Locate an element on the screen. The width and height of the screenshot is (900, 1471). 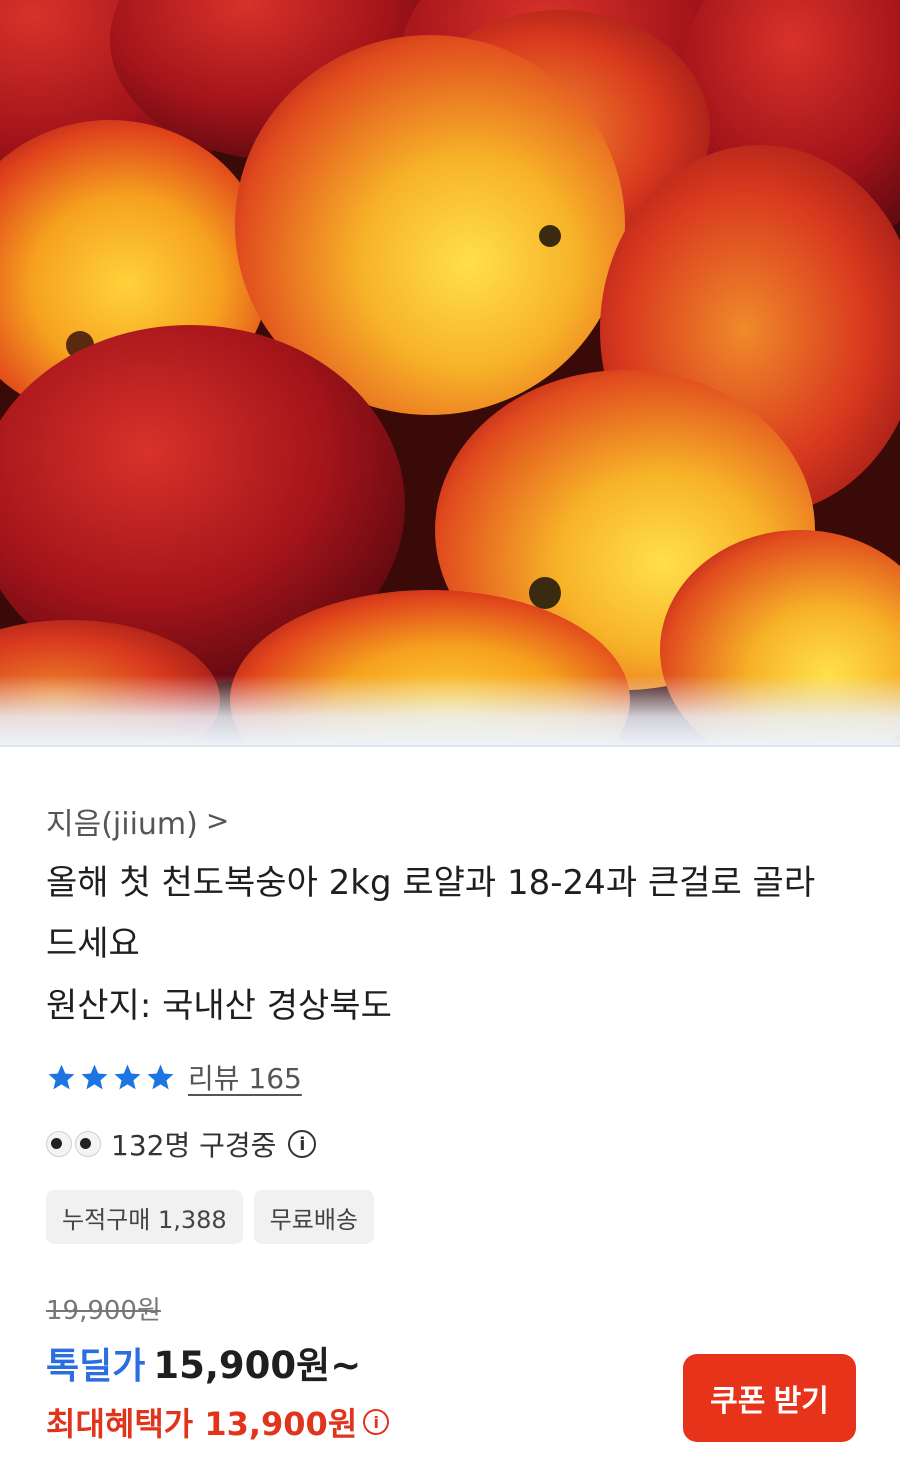
deal-label: 톡딜가 is located at coordinates (96, 1366).